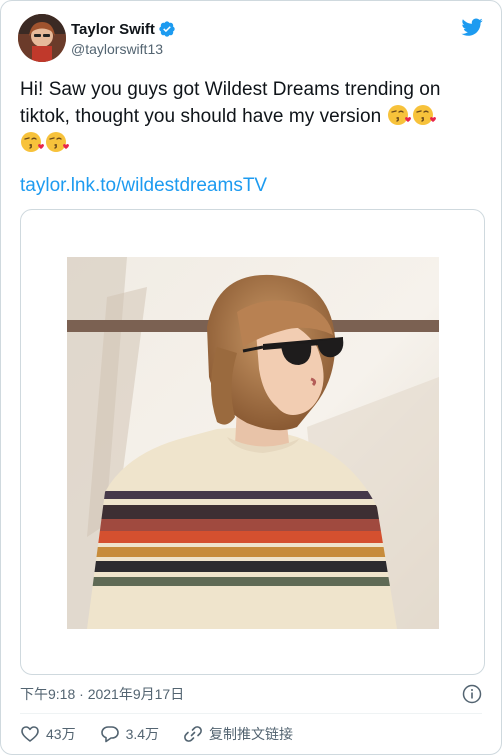  I want to click on like-count: 43万, so click(61, 734).